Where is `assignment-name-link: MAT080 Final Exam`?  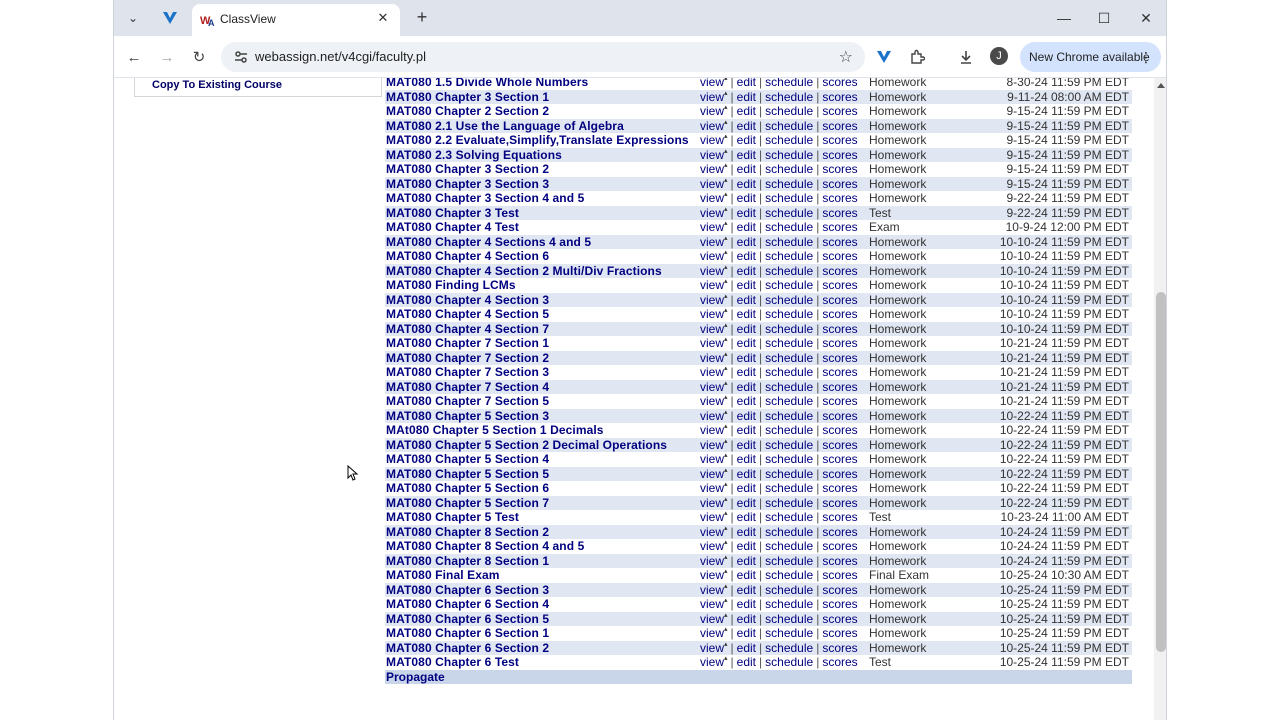 assignment-name-link: MAT080 Final Exam is located at coordinates (443, 575).